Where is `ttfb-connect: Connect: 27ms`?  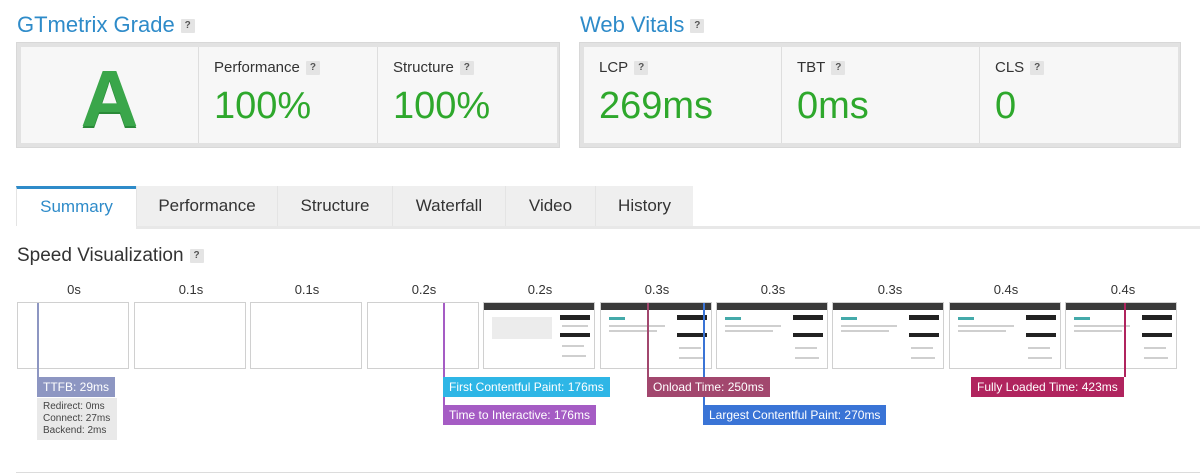 ttfb-connect: Connect: 27ms is located at coordinates (77, 418).